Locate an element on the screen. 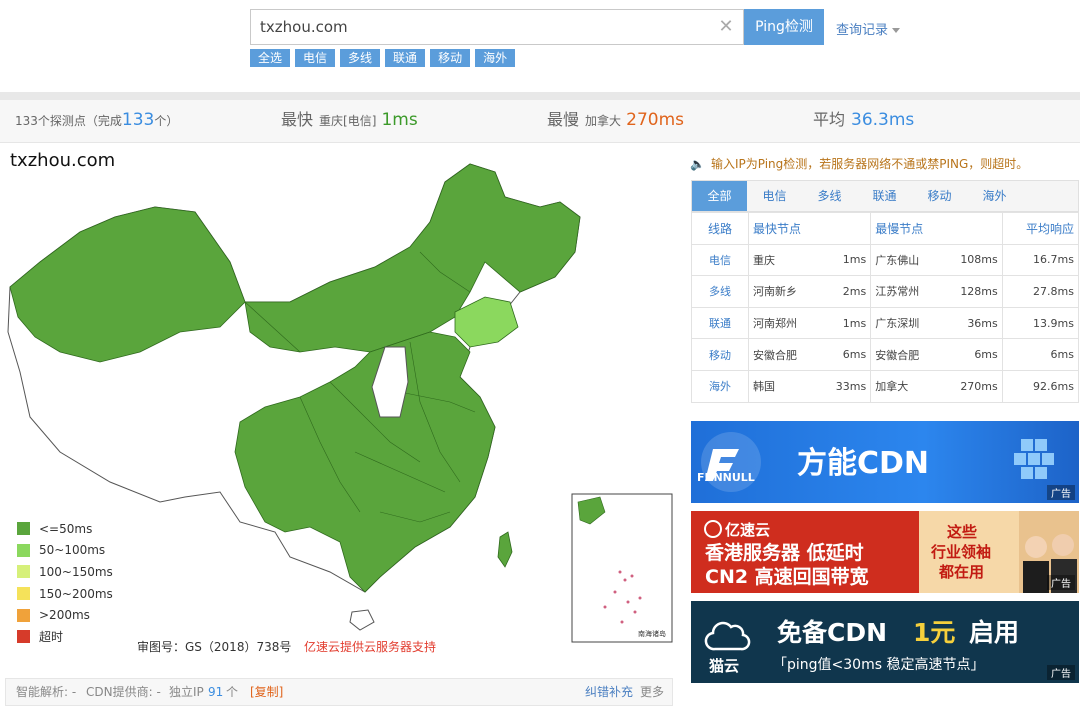 Image resolution: width=1080 pixels, height=707 pixels. table-row: 电信 重庆 1ms 广东佛山 108ms 16.7ms is located at coordinates (885, 260).